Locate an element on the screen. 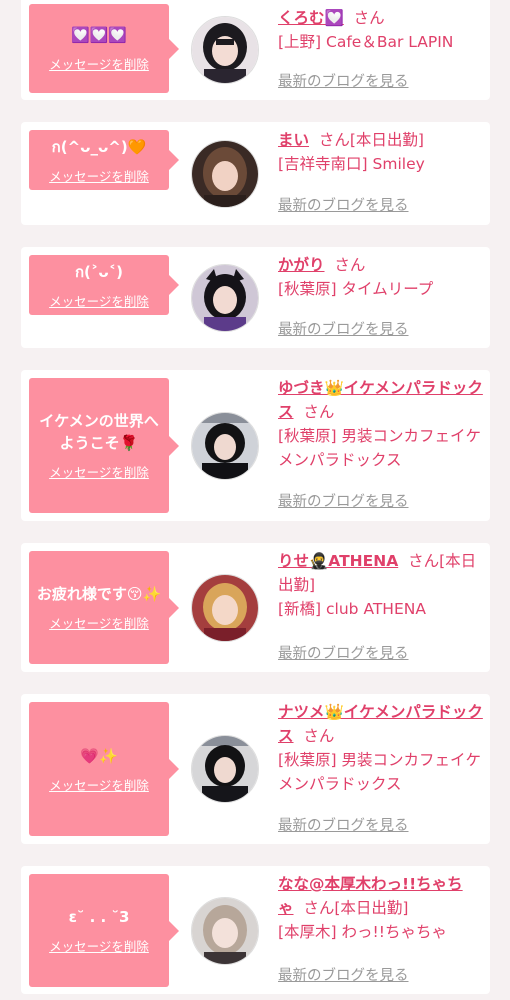  message-text: 💟💟💟 is located at coordinates (99, 35).